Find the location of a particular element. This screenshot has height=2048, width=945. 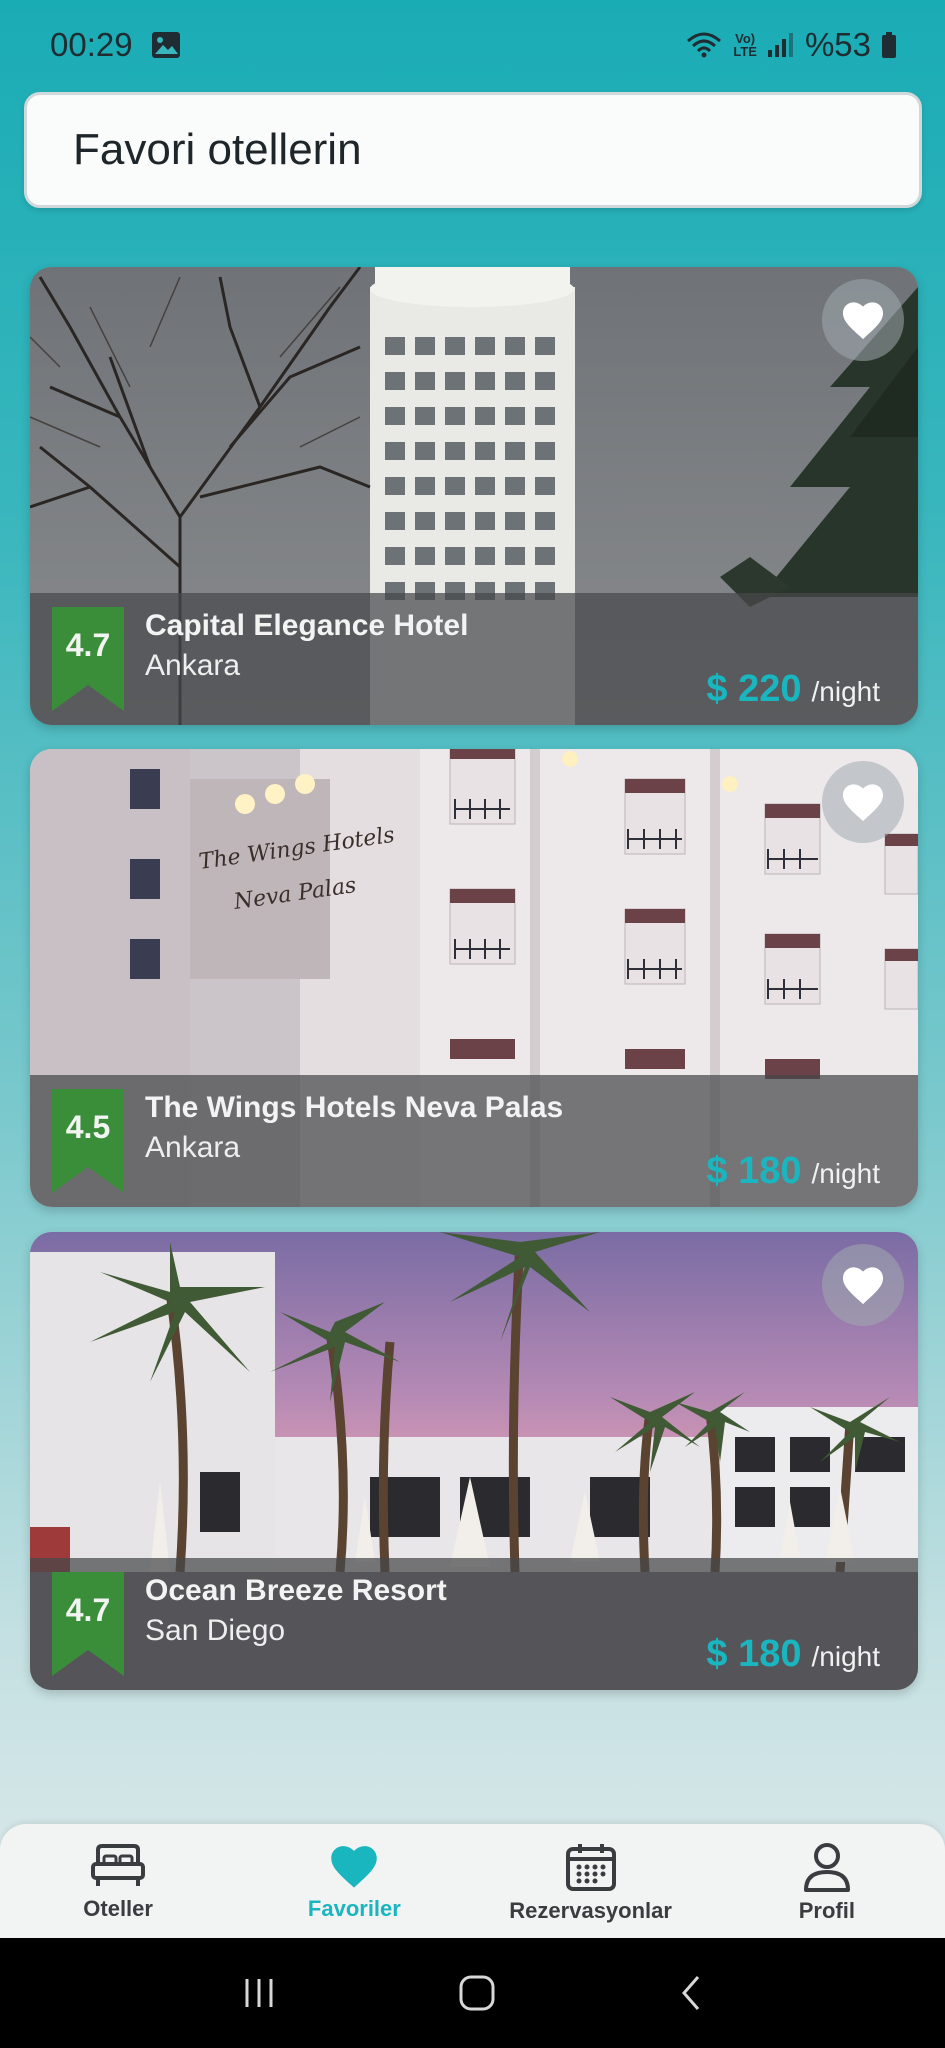

page-title-box: Favori otellerin is located at coordinates (473, 150).